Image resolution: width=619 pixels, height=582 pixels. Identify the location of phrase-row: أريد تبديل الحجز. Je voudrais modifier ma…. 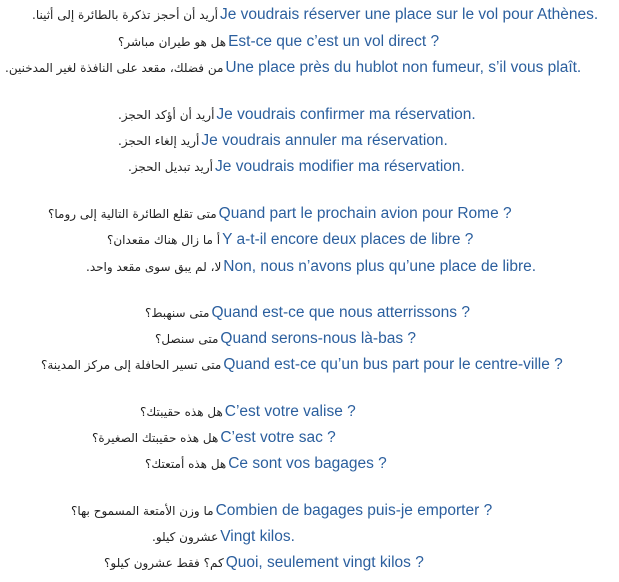
(309, 167).